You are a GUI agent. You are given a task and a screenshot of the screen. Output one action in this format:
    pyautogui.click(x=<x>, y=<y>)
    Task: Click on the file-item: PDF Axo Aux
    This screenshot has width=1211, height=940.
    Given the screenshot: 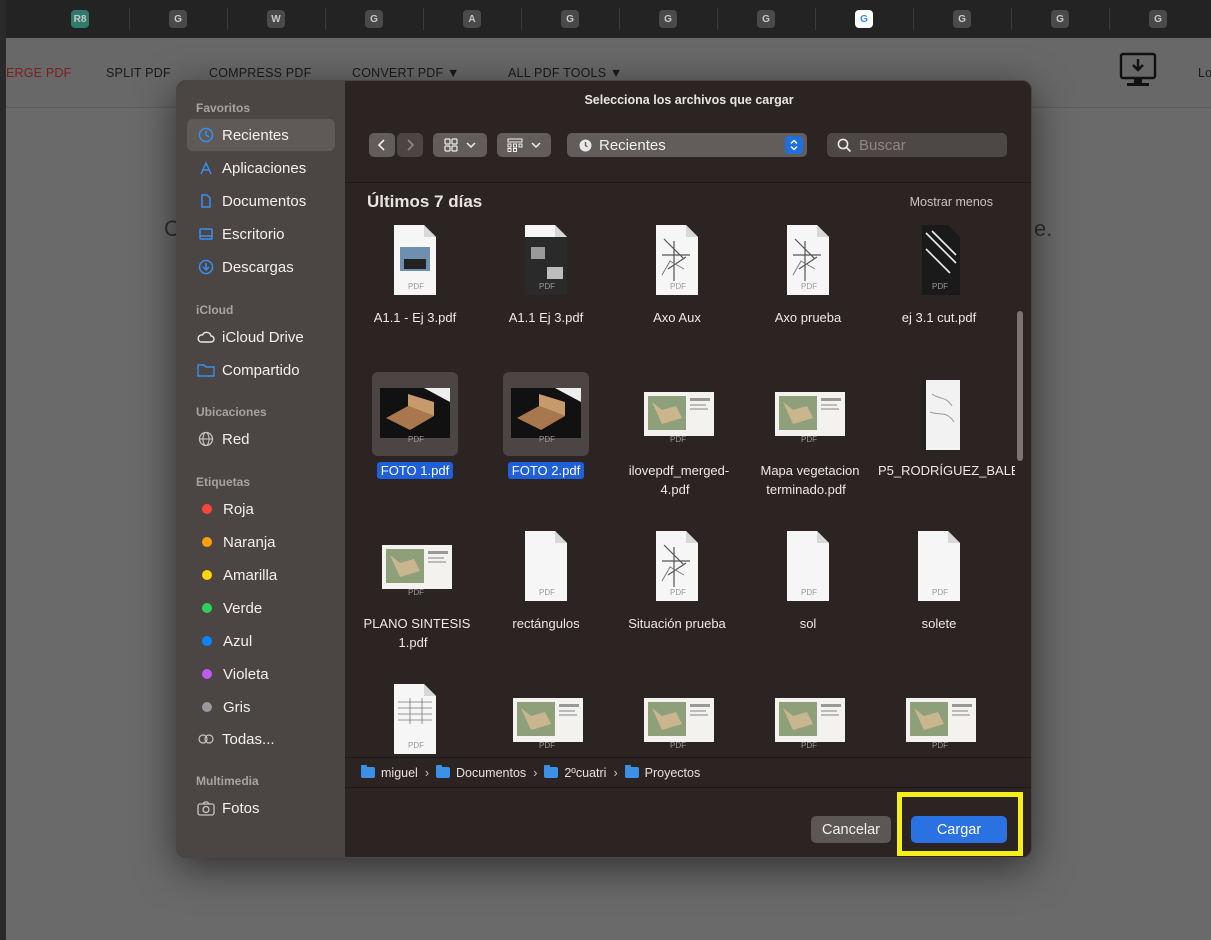 What is the action you would take?
    pyautogui.click(x=677, y=294)
    